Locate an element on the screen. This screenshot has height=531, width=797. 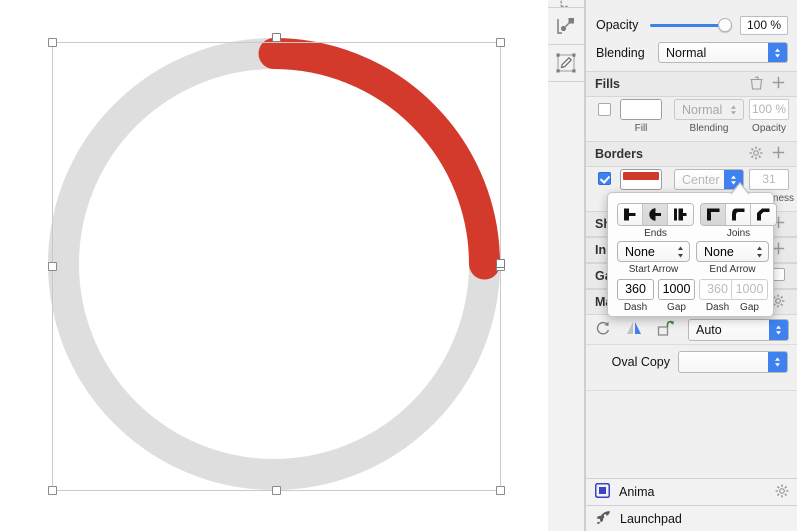
tool-crop is located at coordinates (566, 4).